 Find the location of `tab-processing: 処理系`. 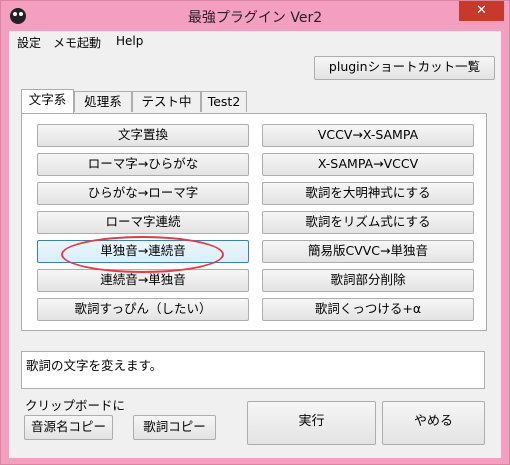

tab-processing: 処理系 is located at coordinates (103, 101).